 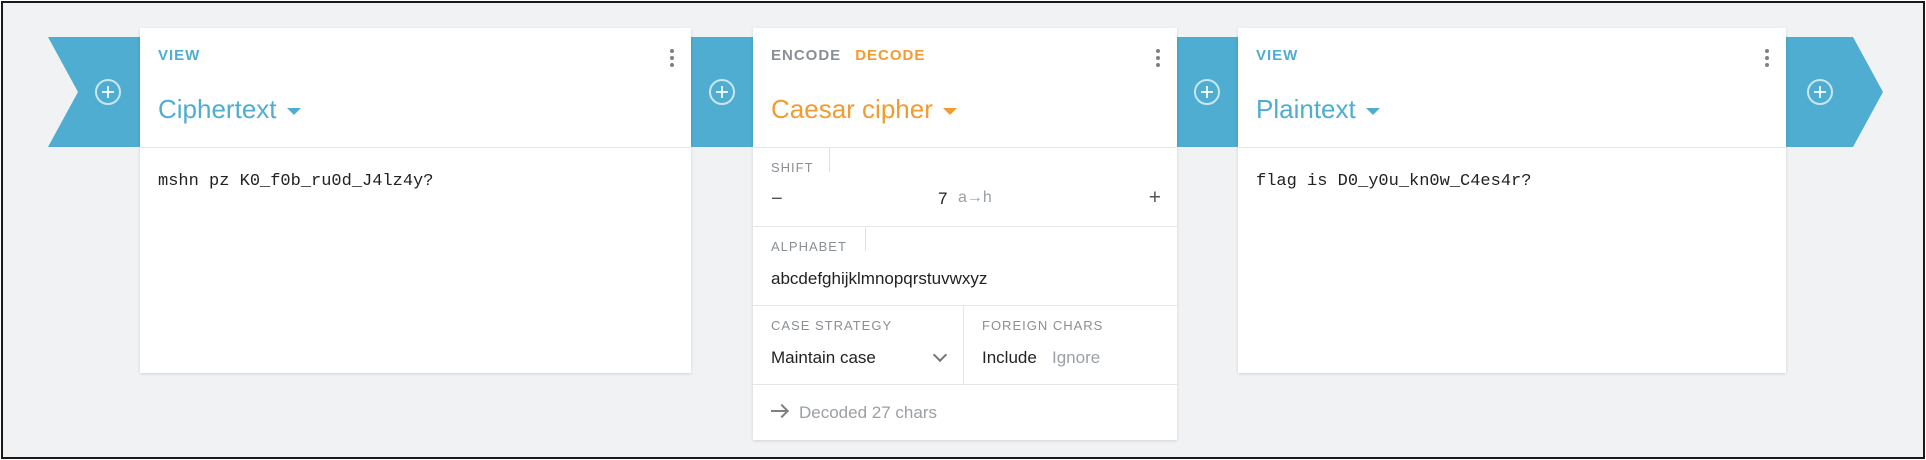 I want to click on tab-encode: ENCODE, so click(x=806, y=55).